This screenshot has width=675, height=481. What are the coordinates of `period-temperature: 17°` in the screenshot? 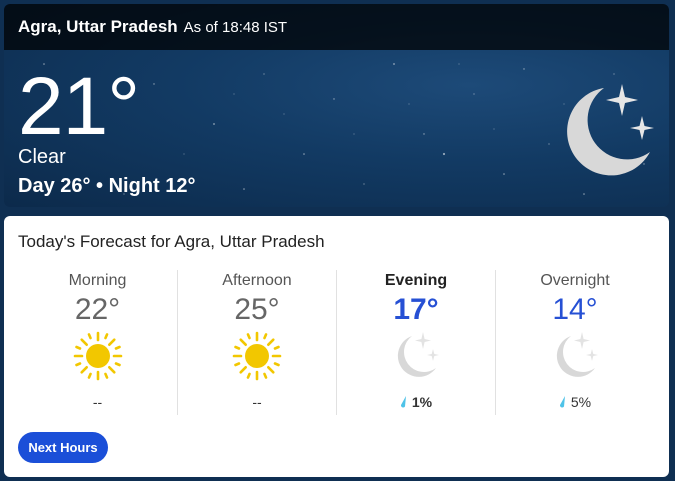 It's located at (416, 309).